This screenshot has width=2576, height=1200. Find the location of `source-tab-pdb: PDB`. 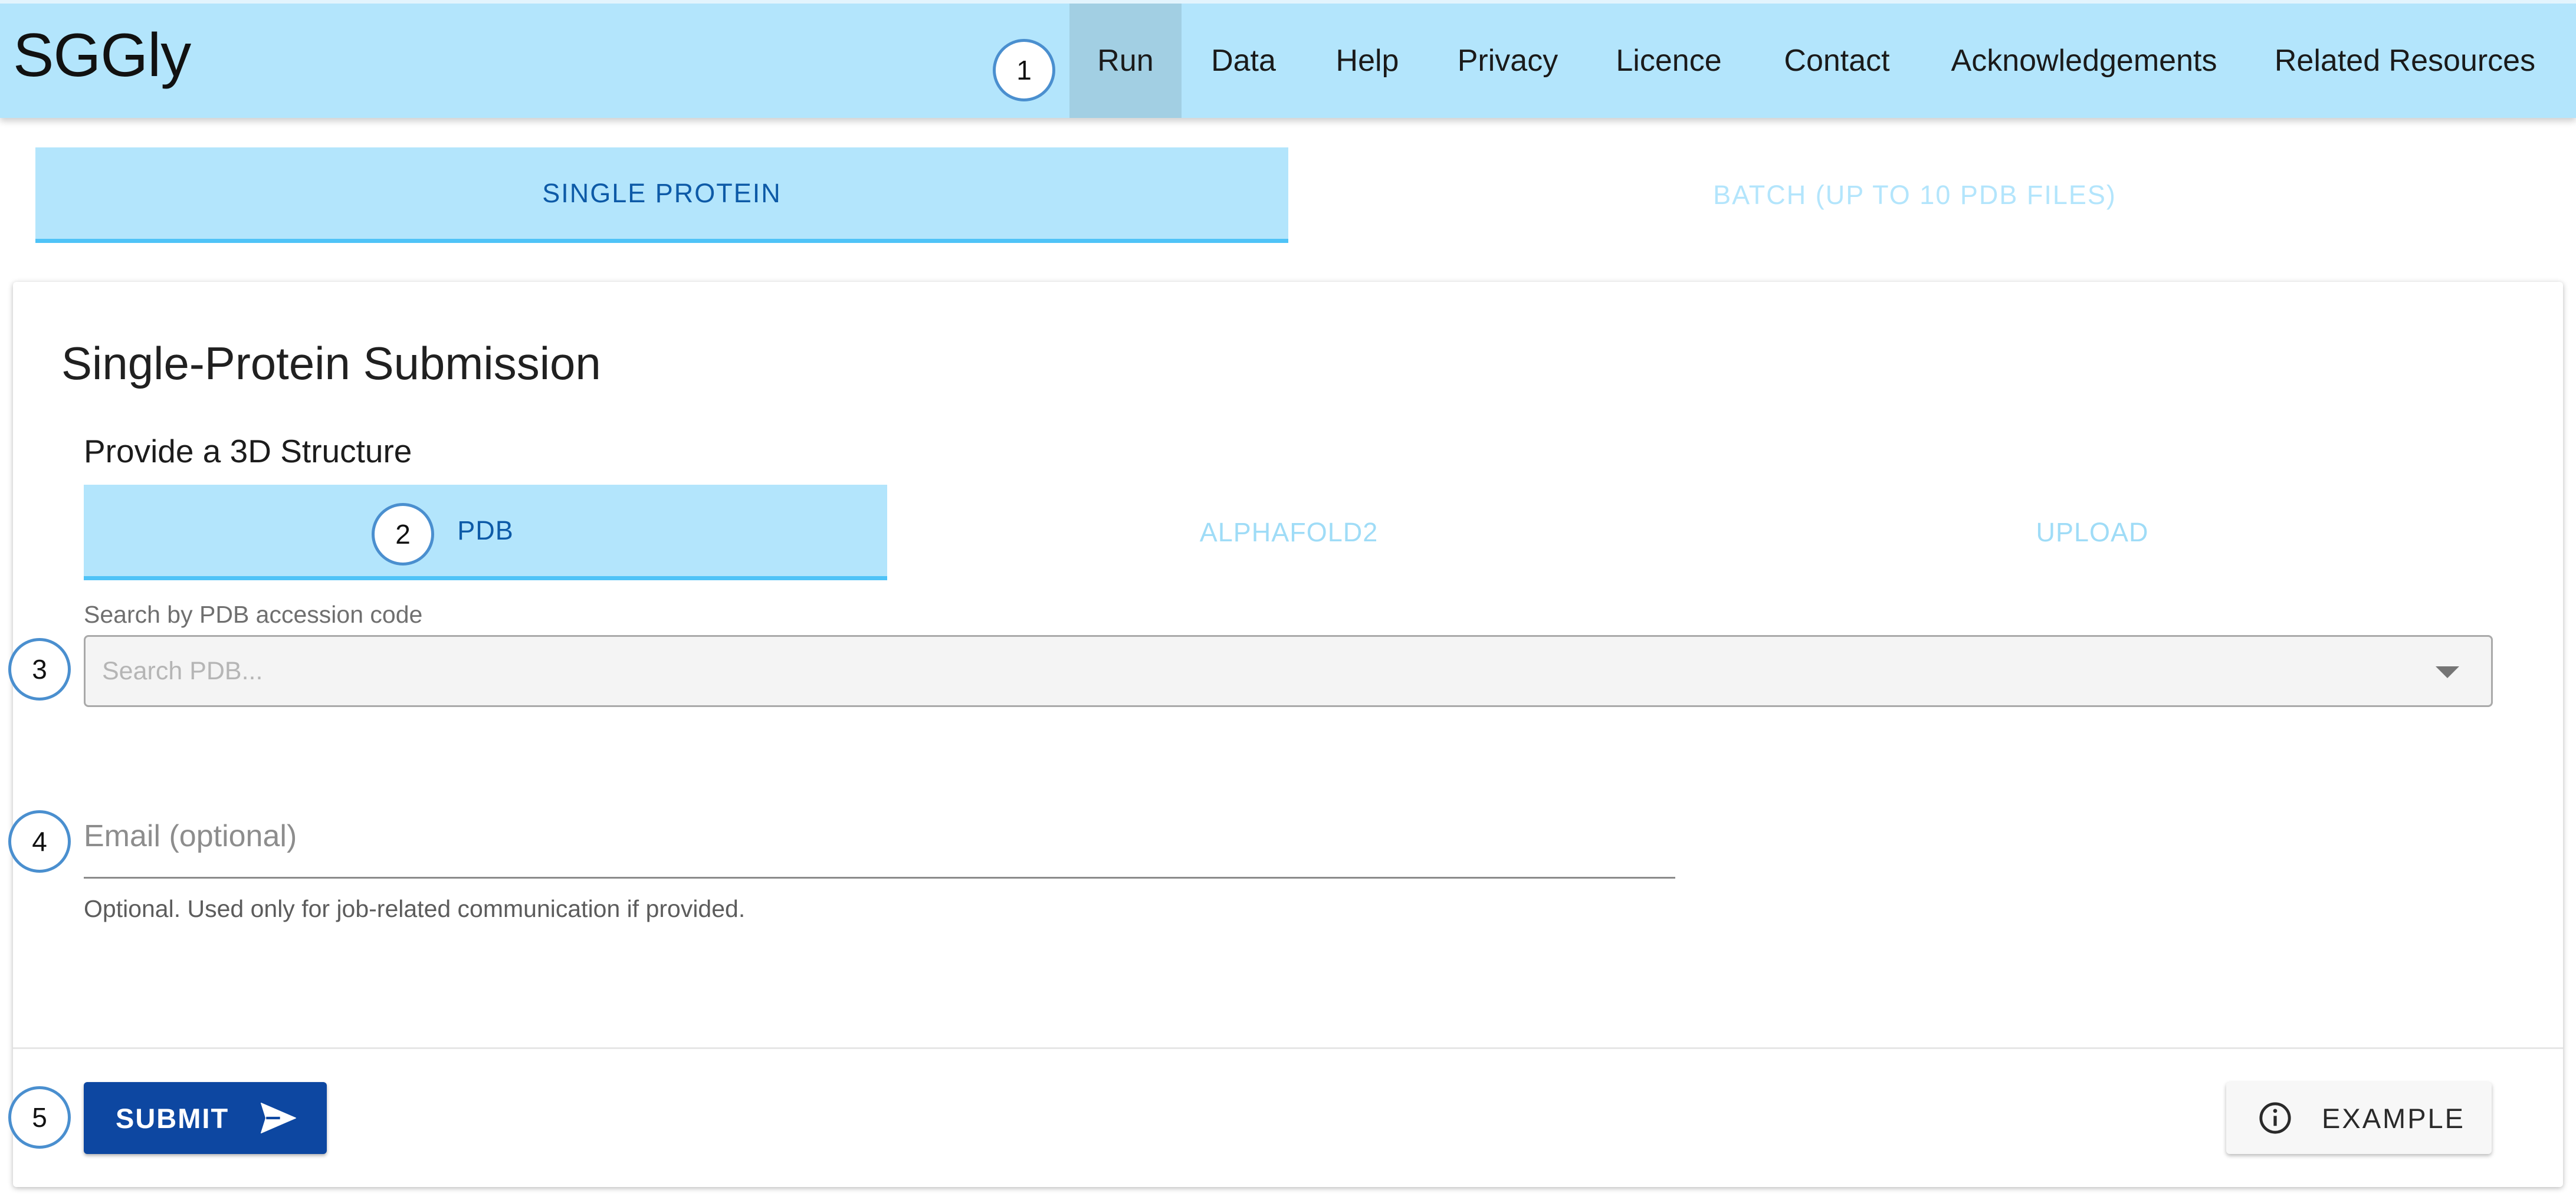

source-tab-pdb: PDB is located at coordinates (485, 532).